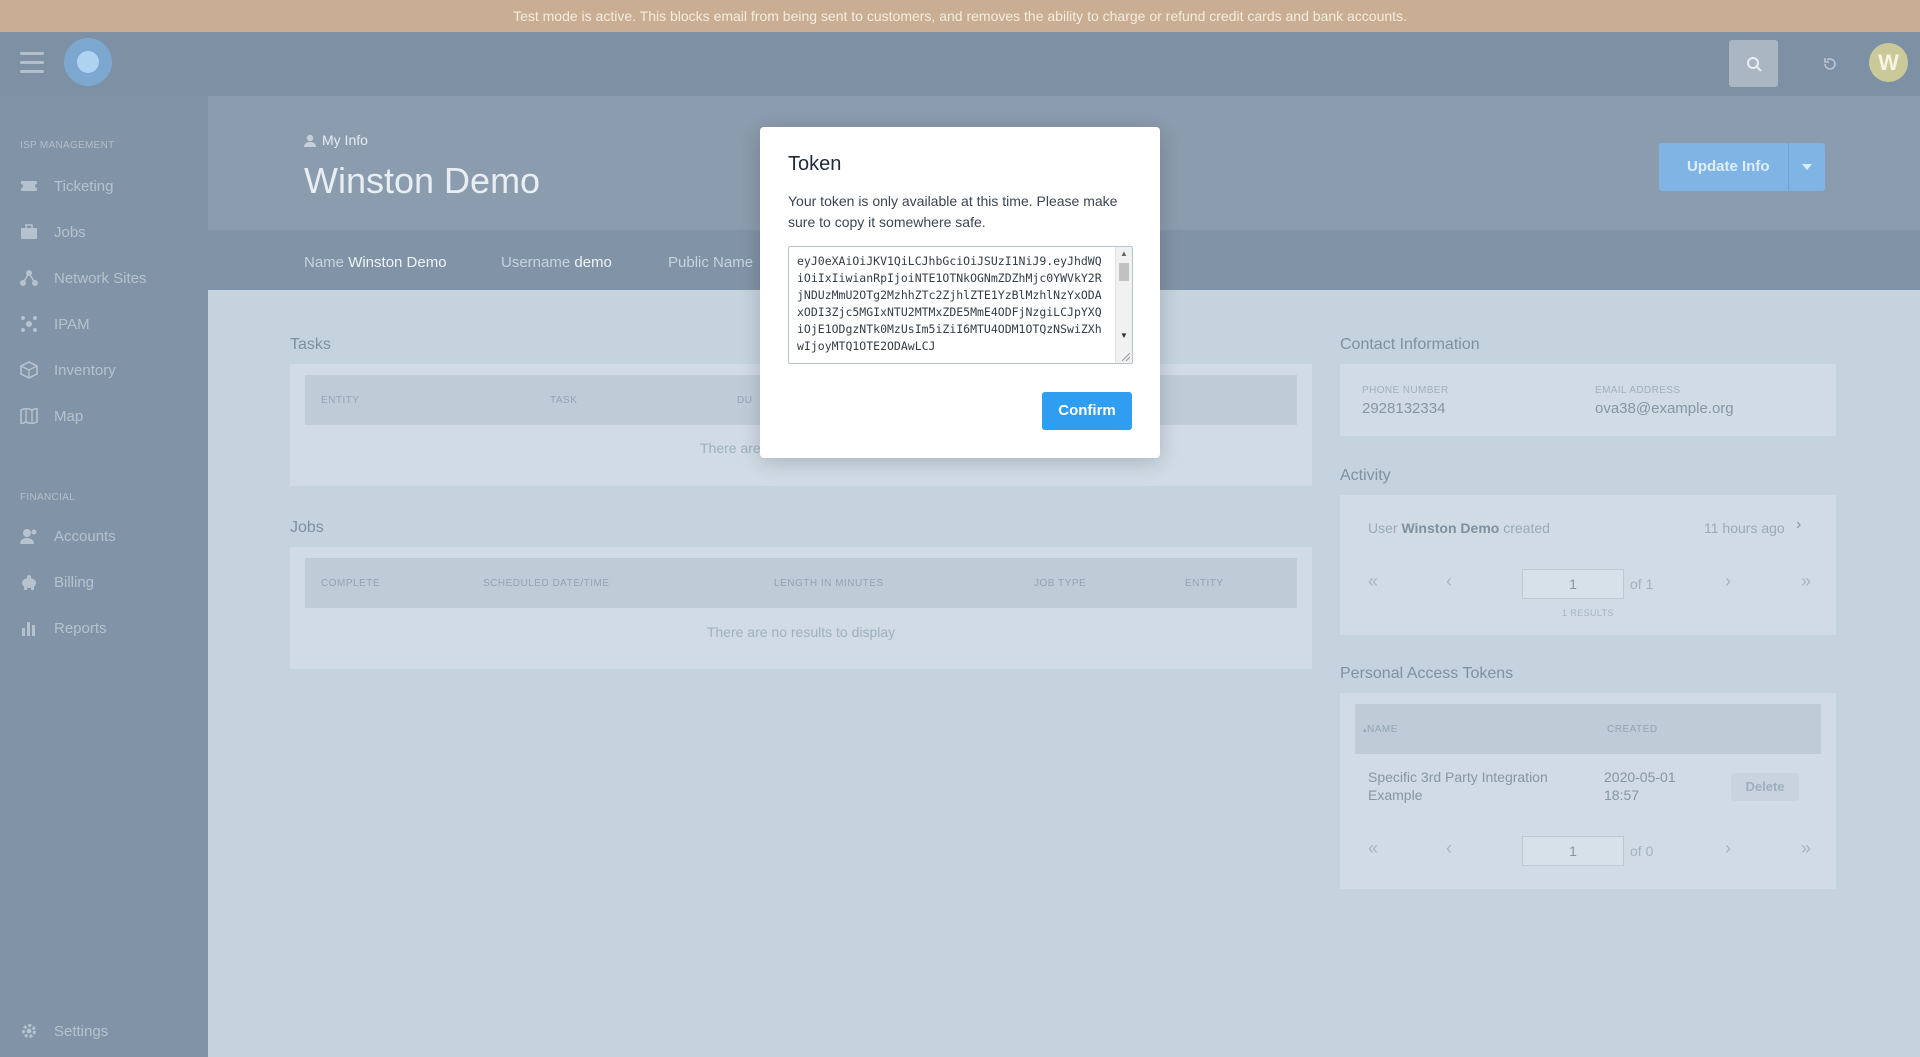 This screenshot has height=1057, width=1920. I want to click on sidebar-item-label: Accounts, so click(85, 536).